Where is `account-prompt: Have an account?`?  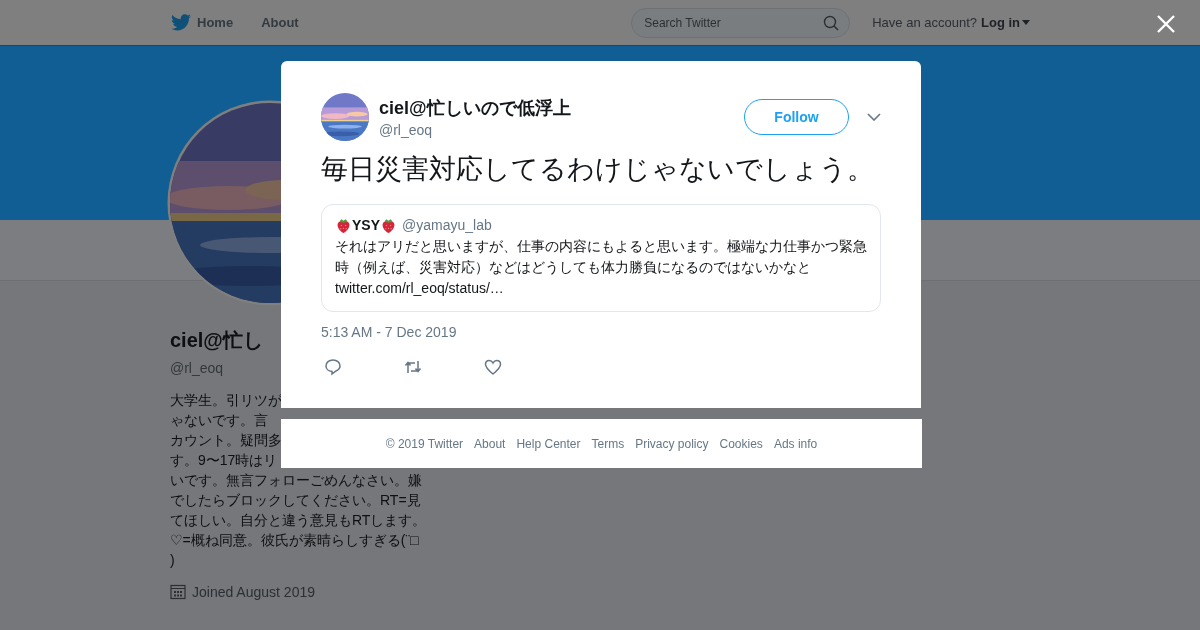 account-prompt: Have an account? is located at coordinates (924, 22).